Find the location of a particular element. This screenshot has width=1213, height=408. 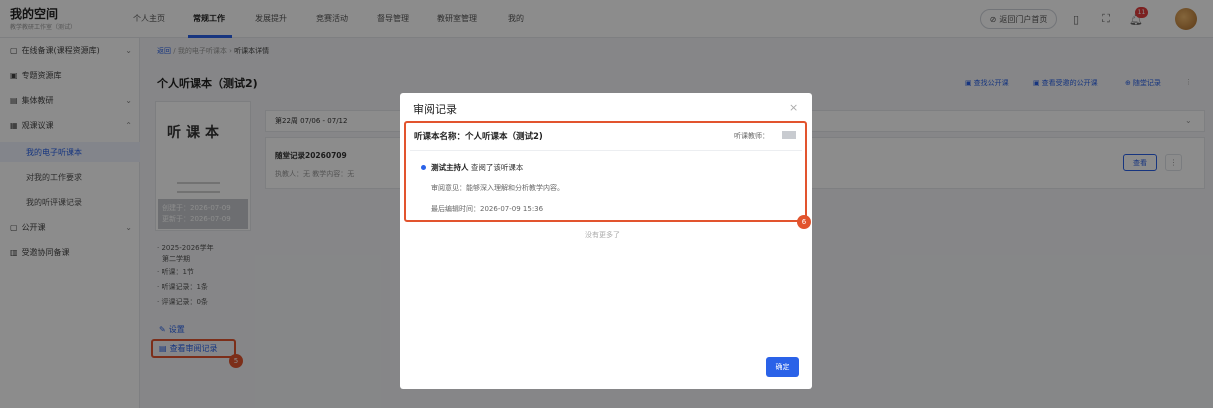

reviewer-name: 测试主持人 is located at coordinates (450, 167).